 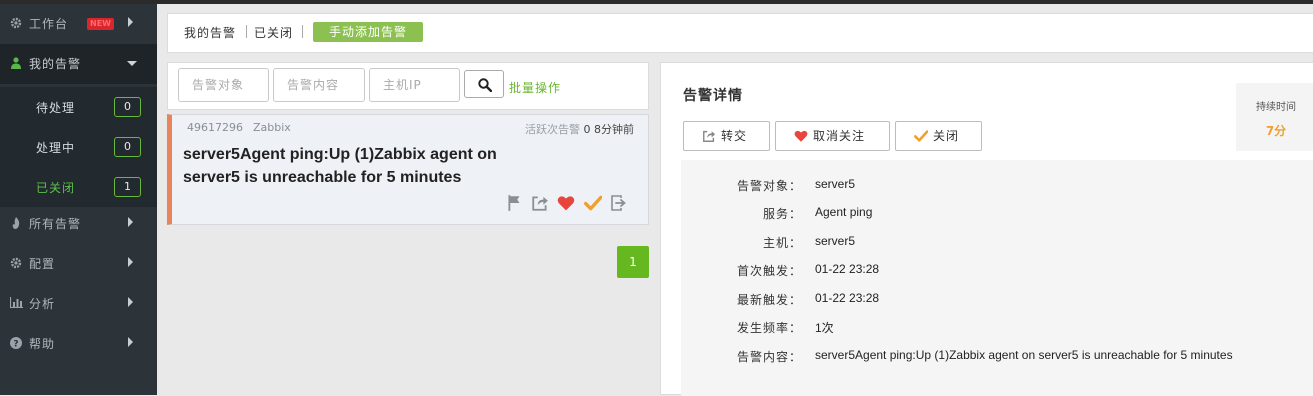 I want to click on search-icon, so click(x=485, y=85).